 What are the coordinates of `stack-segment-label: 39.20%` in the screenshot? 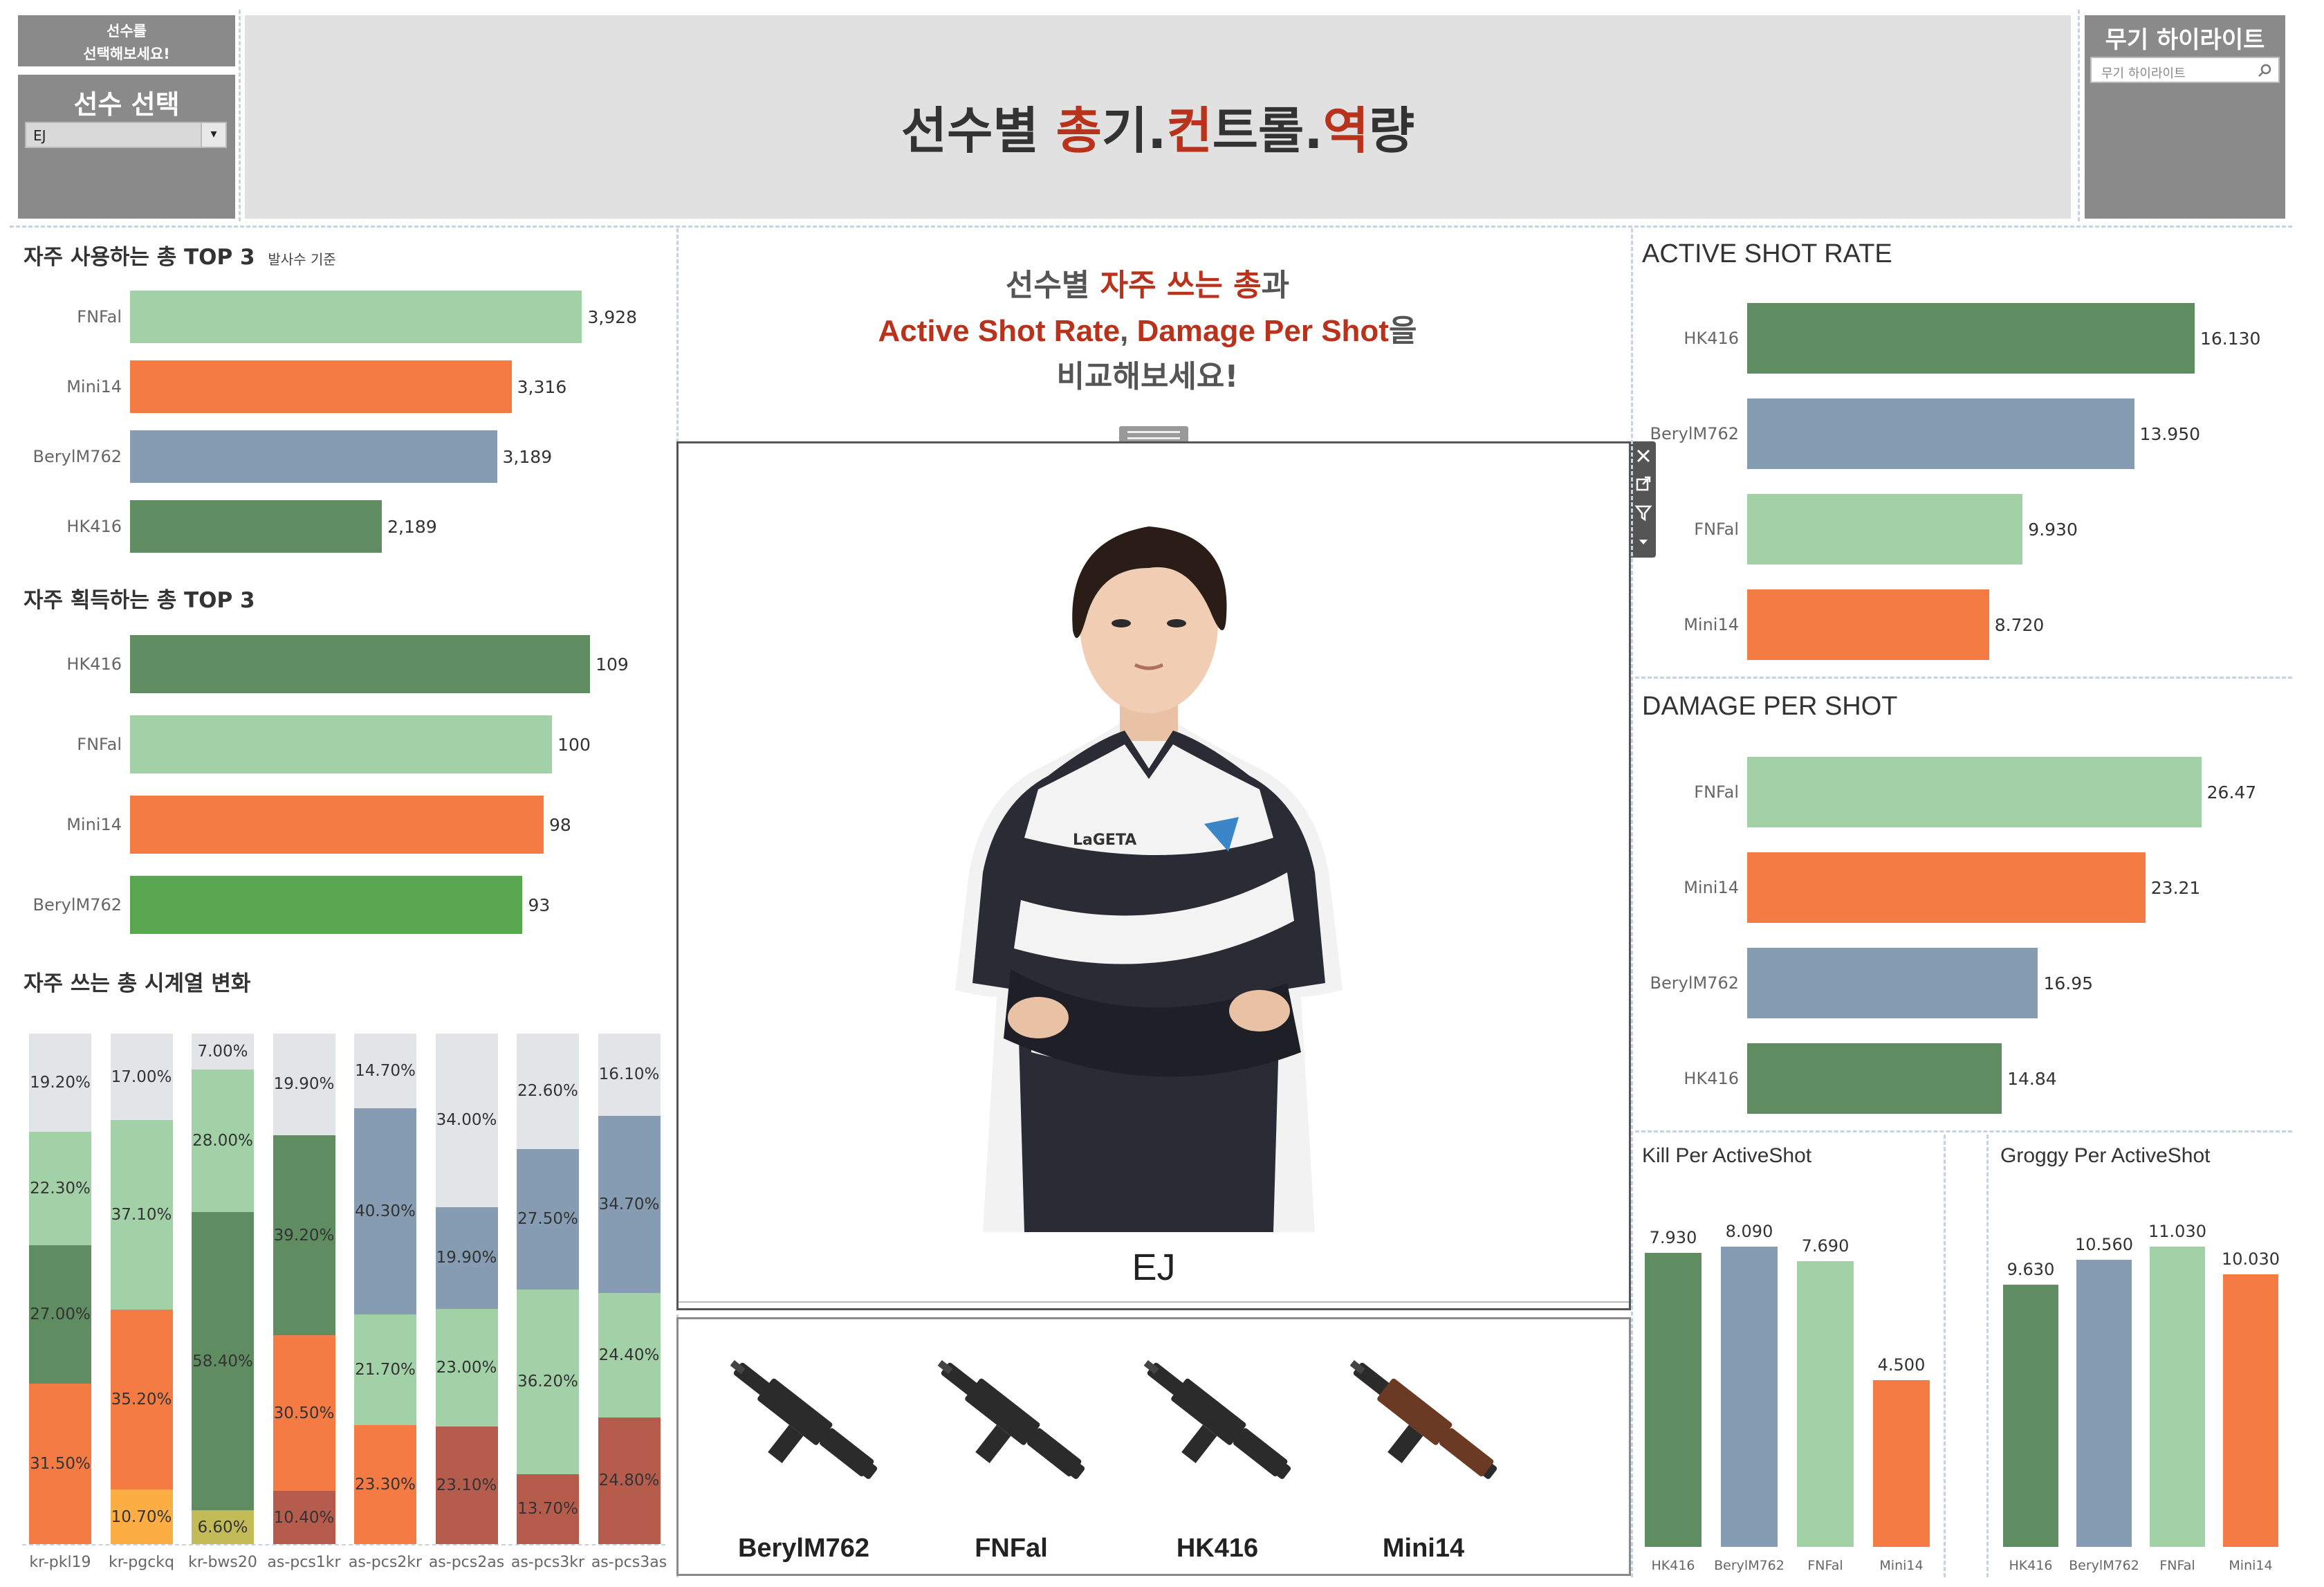 It's located at (304, 1235).